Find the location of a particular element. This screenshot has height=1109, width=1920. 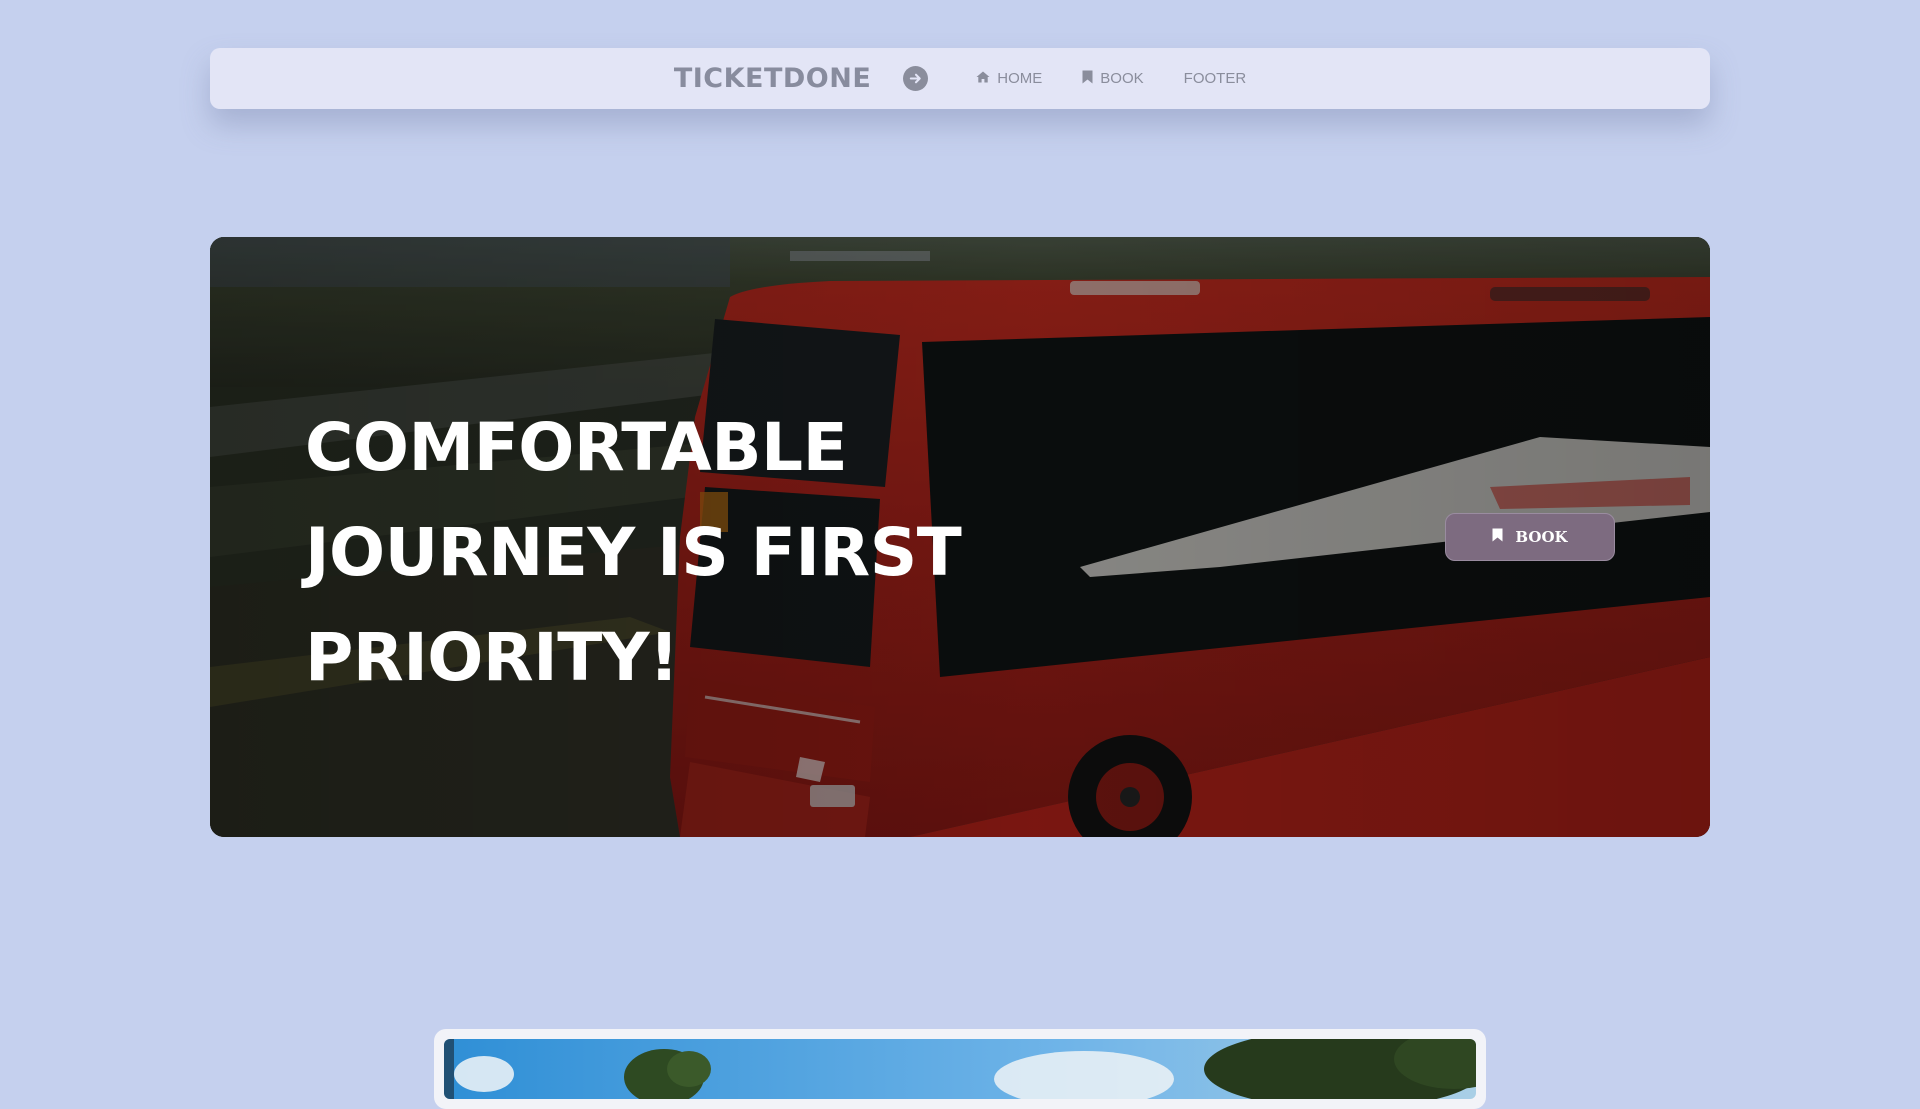

hero-book-button: BOOK is located at coordinates (1530, 537).